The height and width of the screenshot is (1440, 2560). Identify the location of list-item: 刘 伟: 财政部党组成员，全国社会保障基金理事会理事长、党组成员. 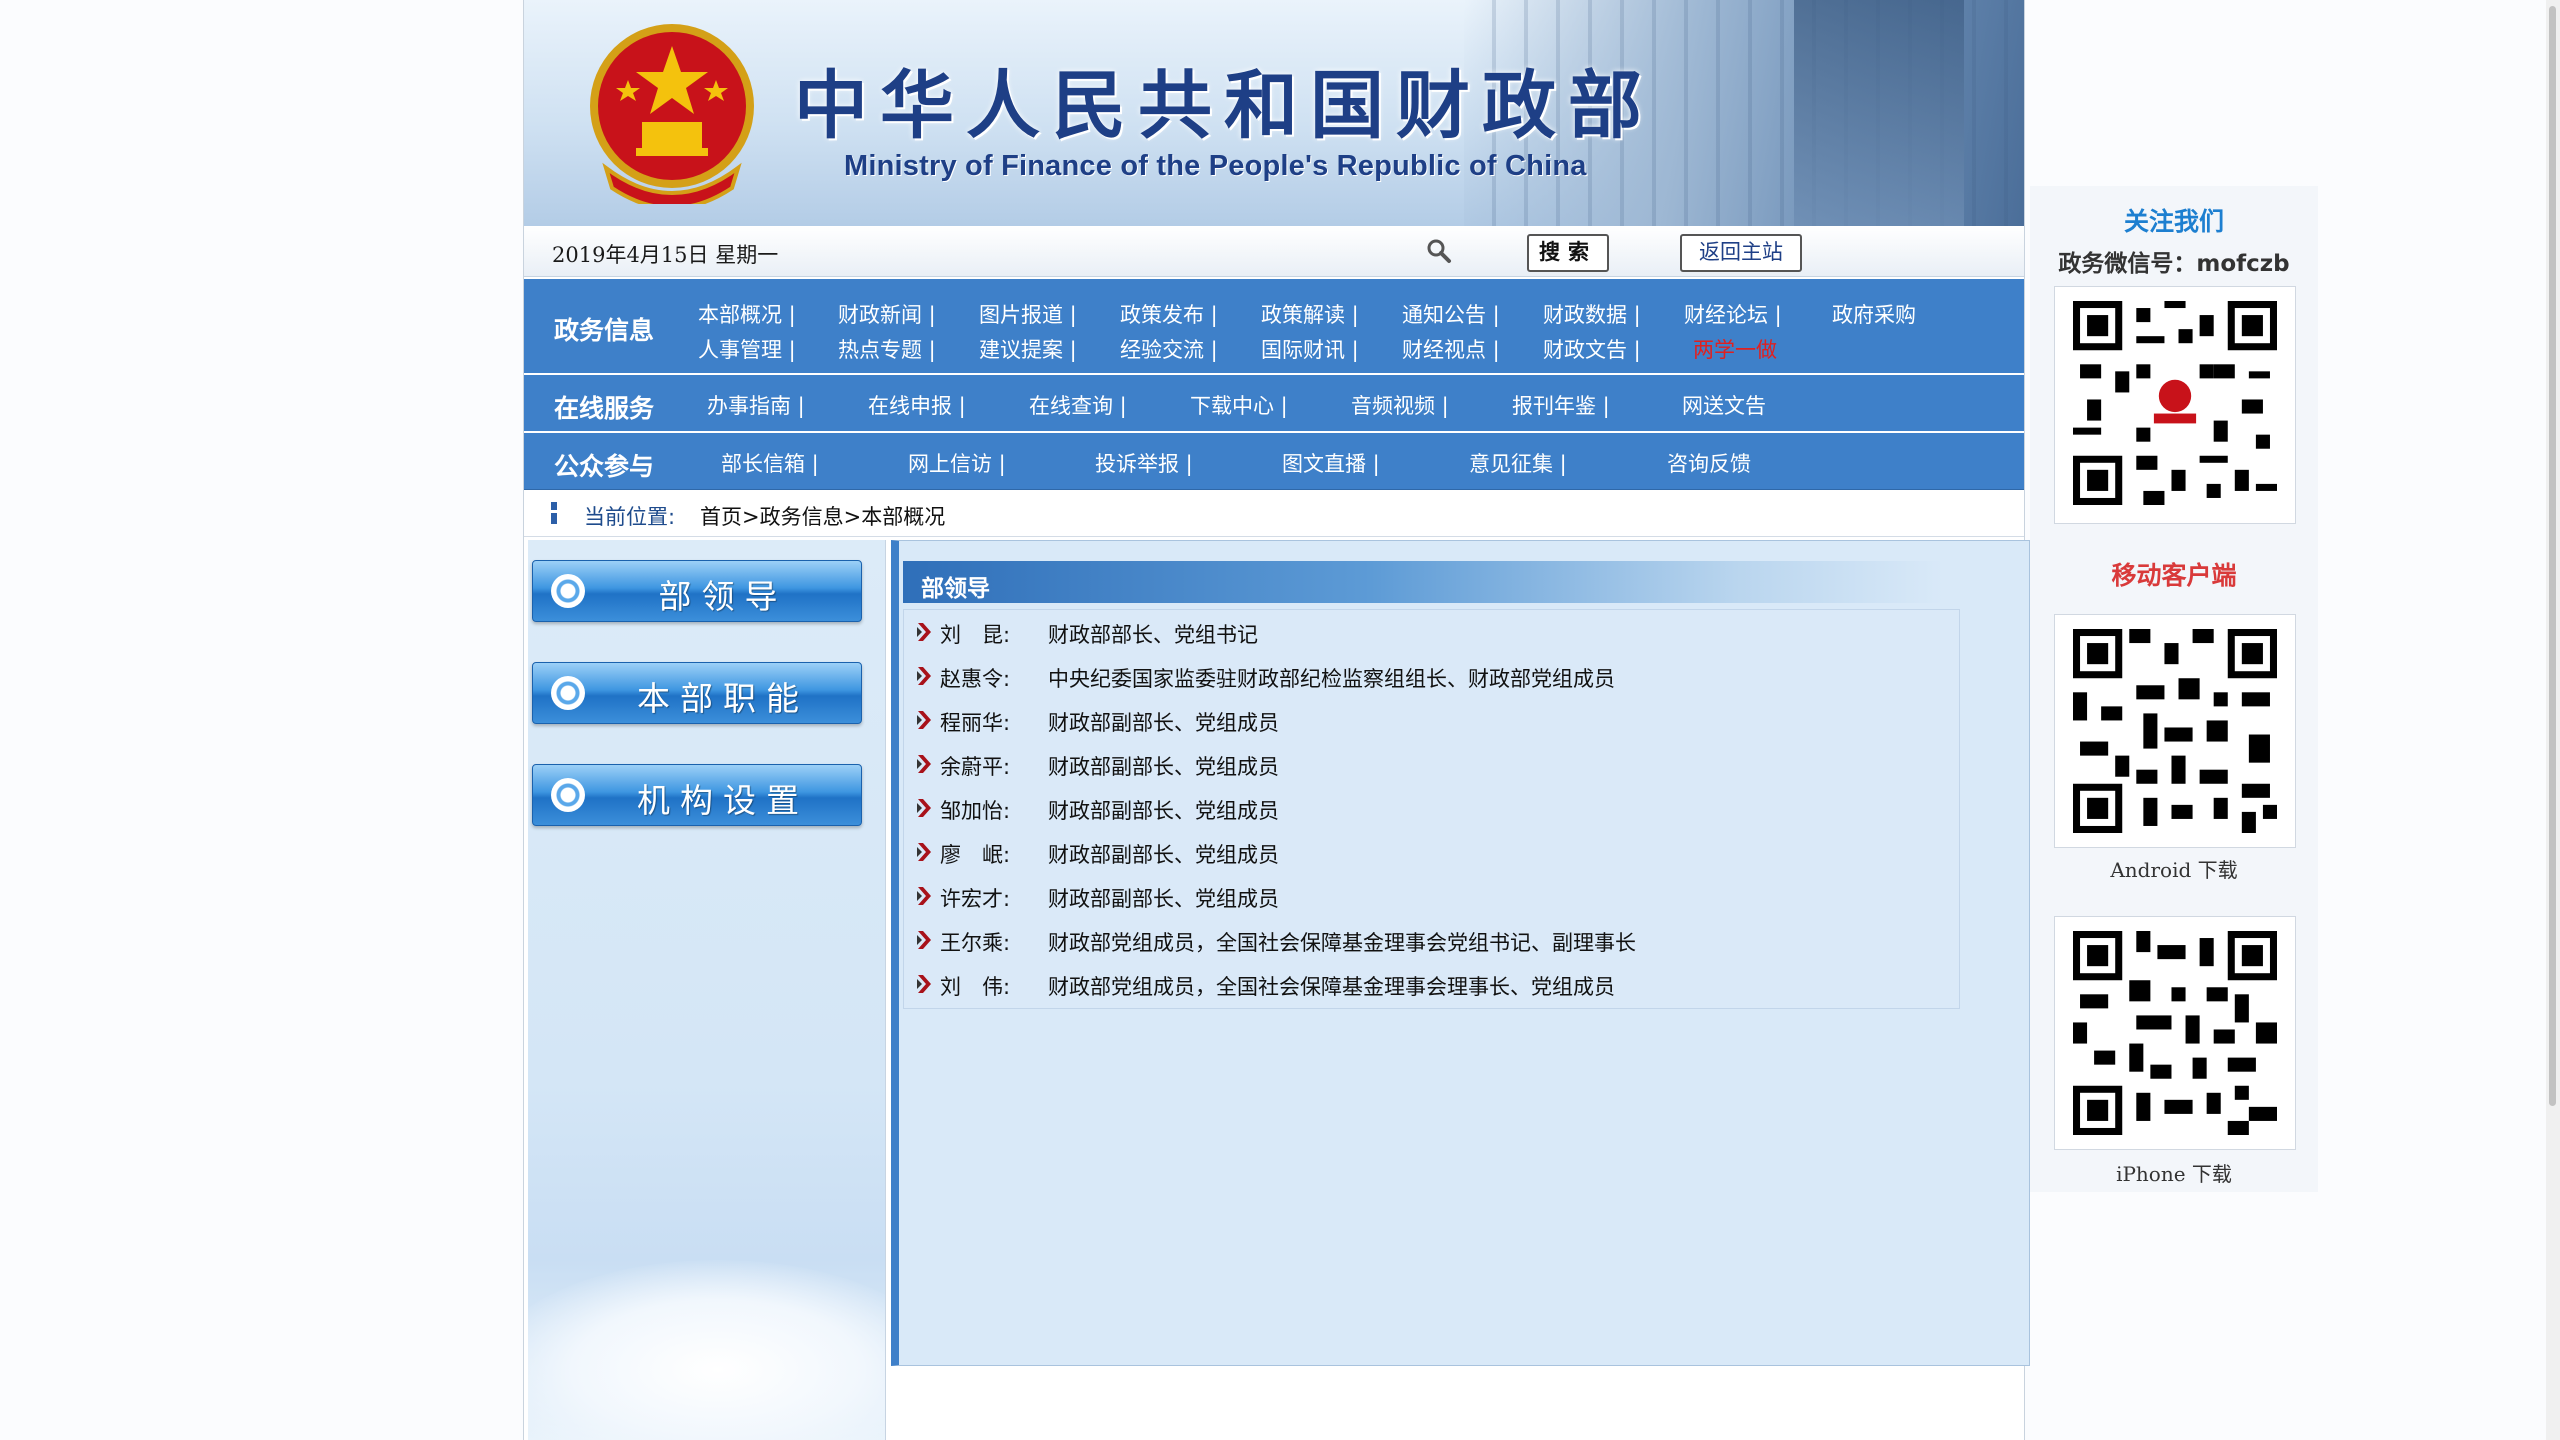
(1431, 984).